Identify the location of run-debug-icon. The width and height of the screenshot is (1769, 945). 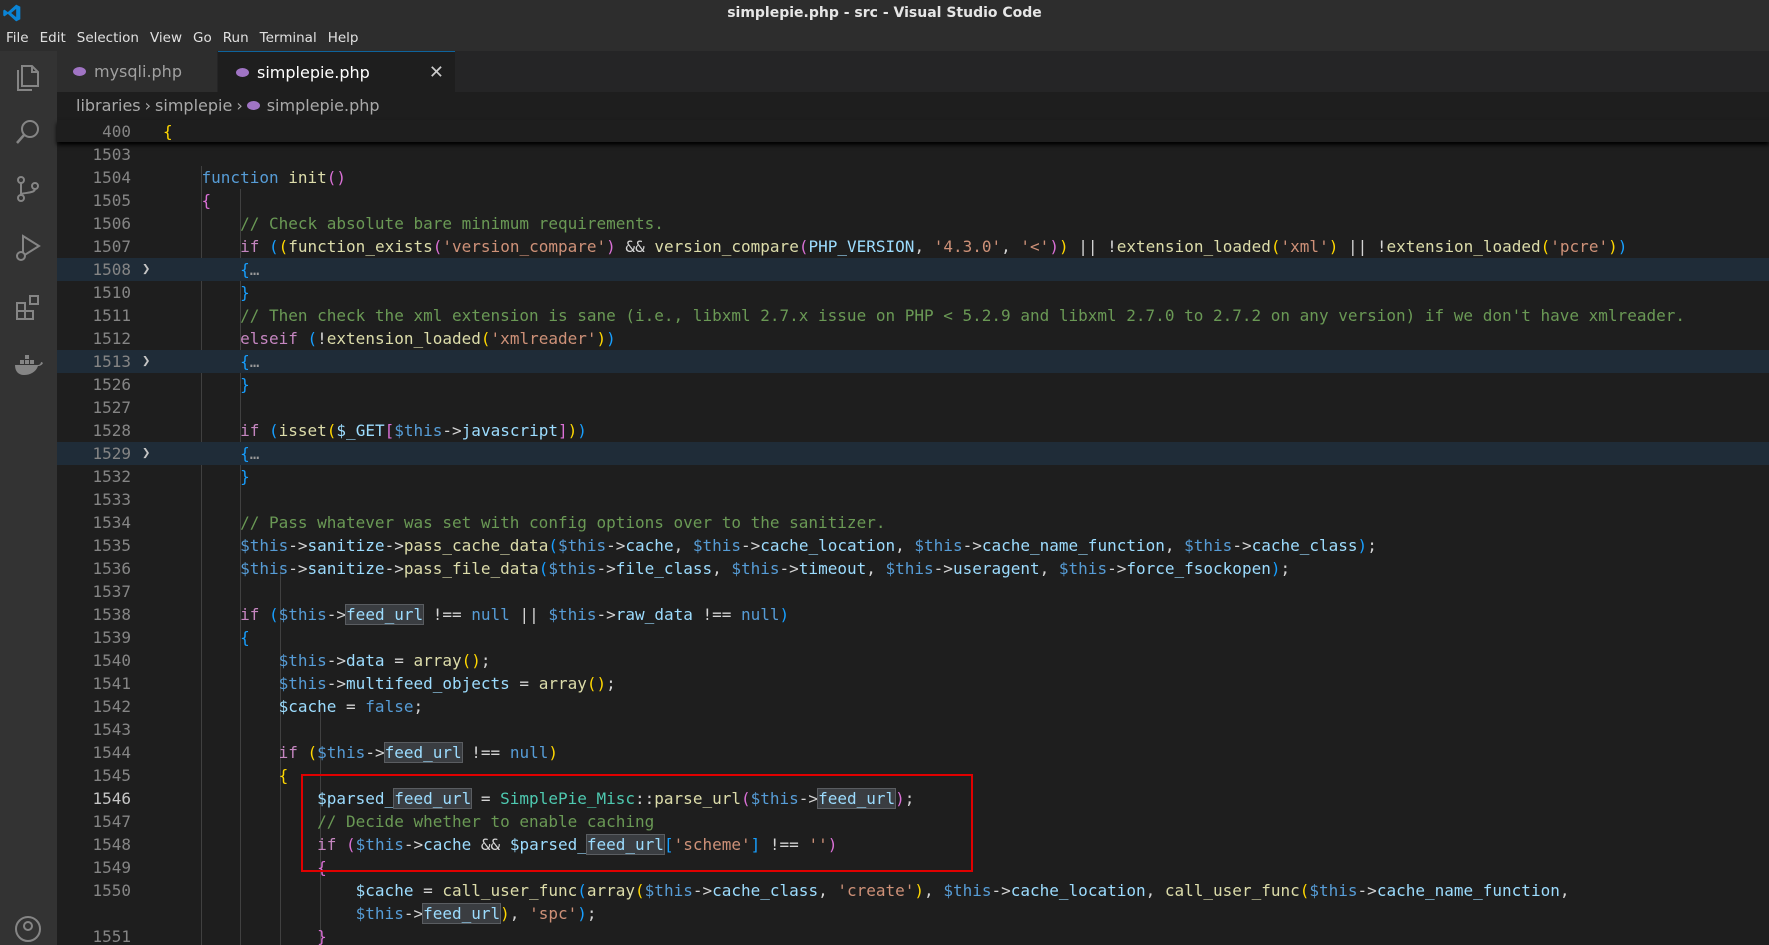
(28, 247).